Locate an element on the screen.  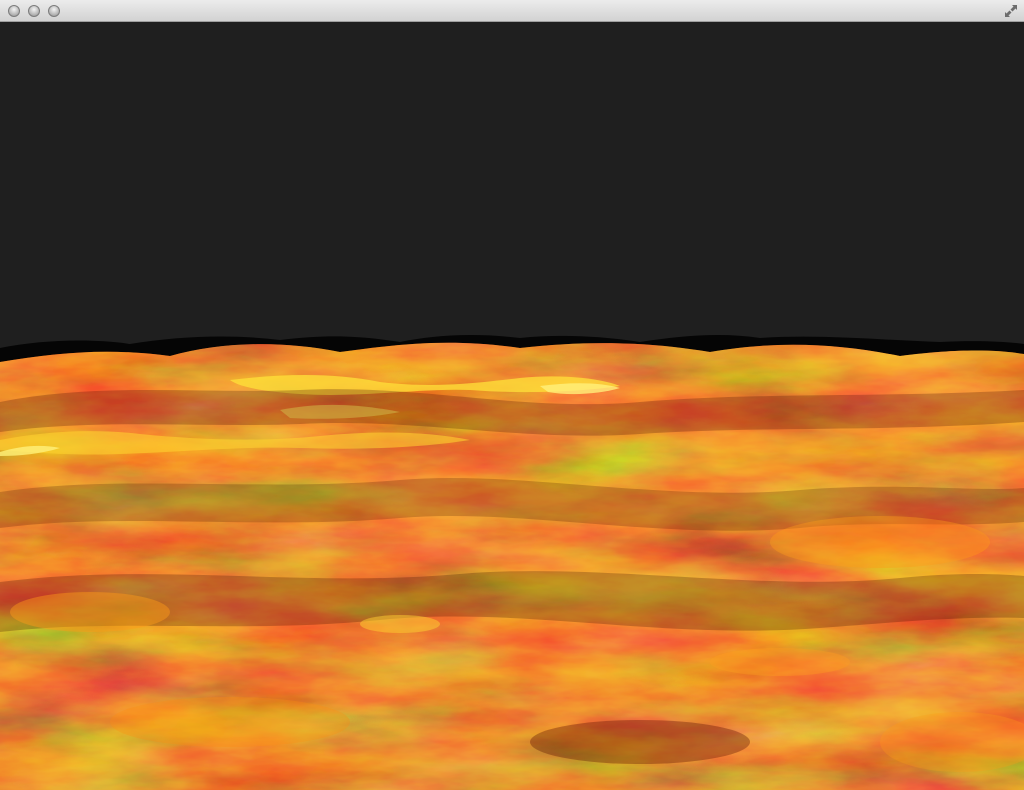
close-button is located at coordinates (14, 11).